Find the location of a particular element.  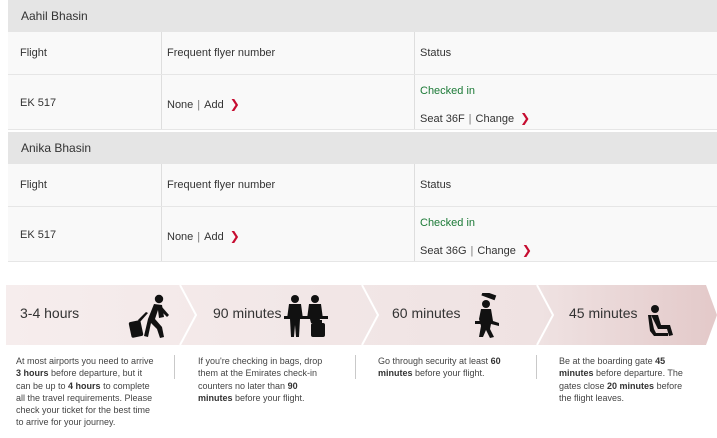

check-in-counter-icon is located at coordinates (306, 316).